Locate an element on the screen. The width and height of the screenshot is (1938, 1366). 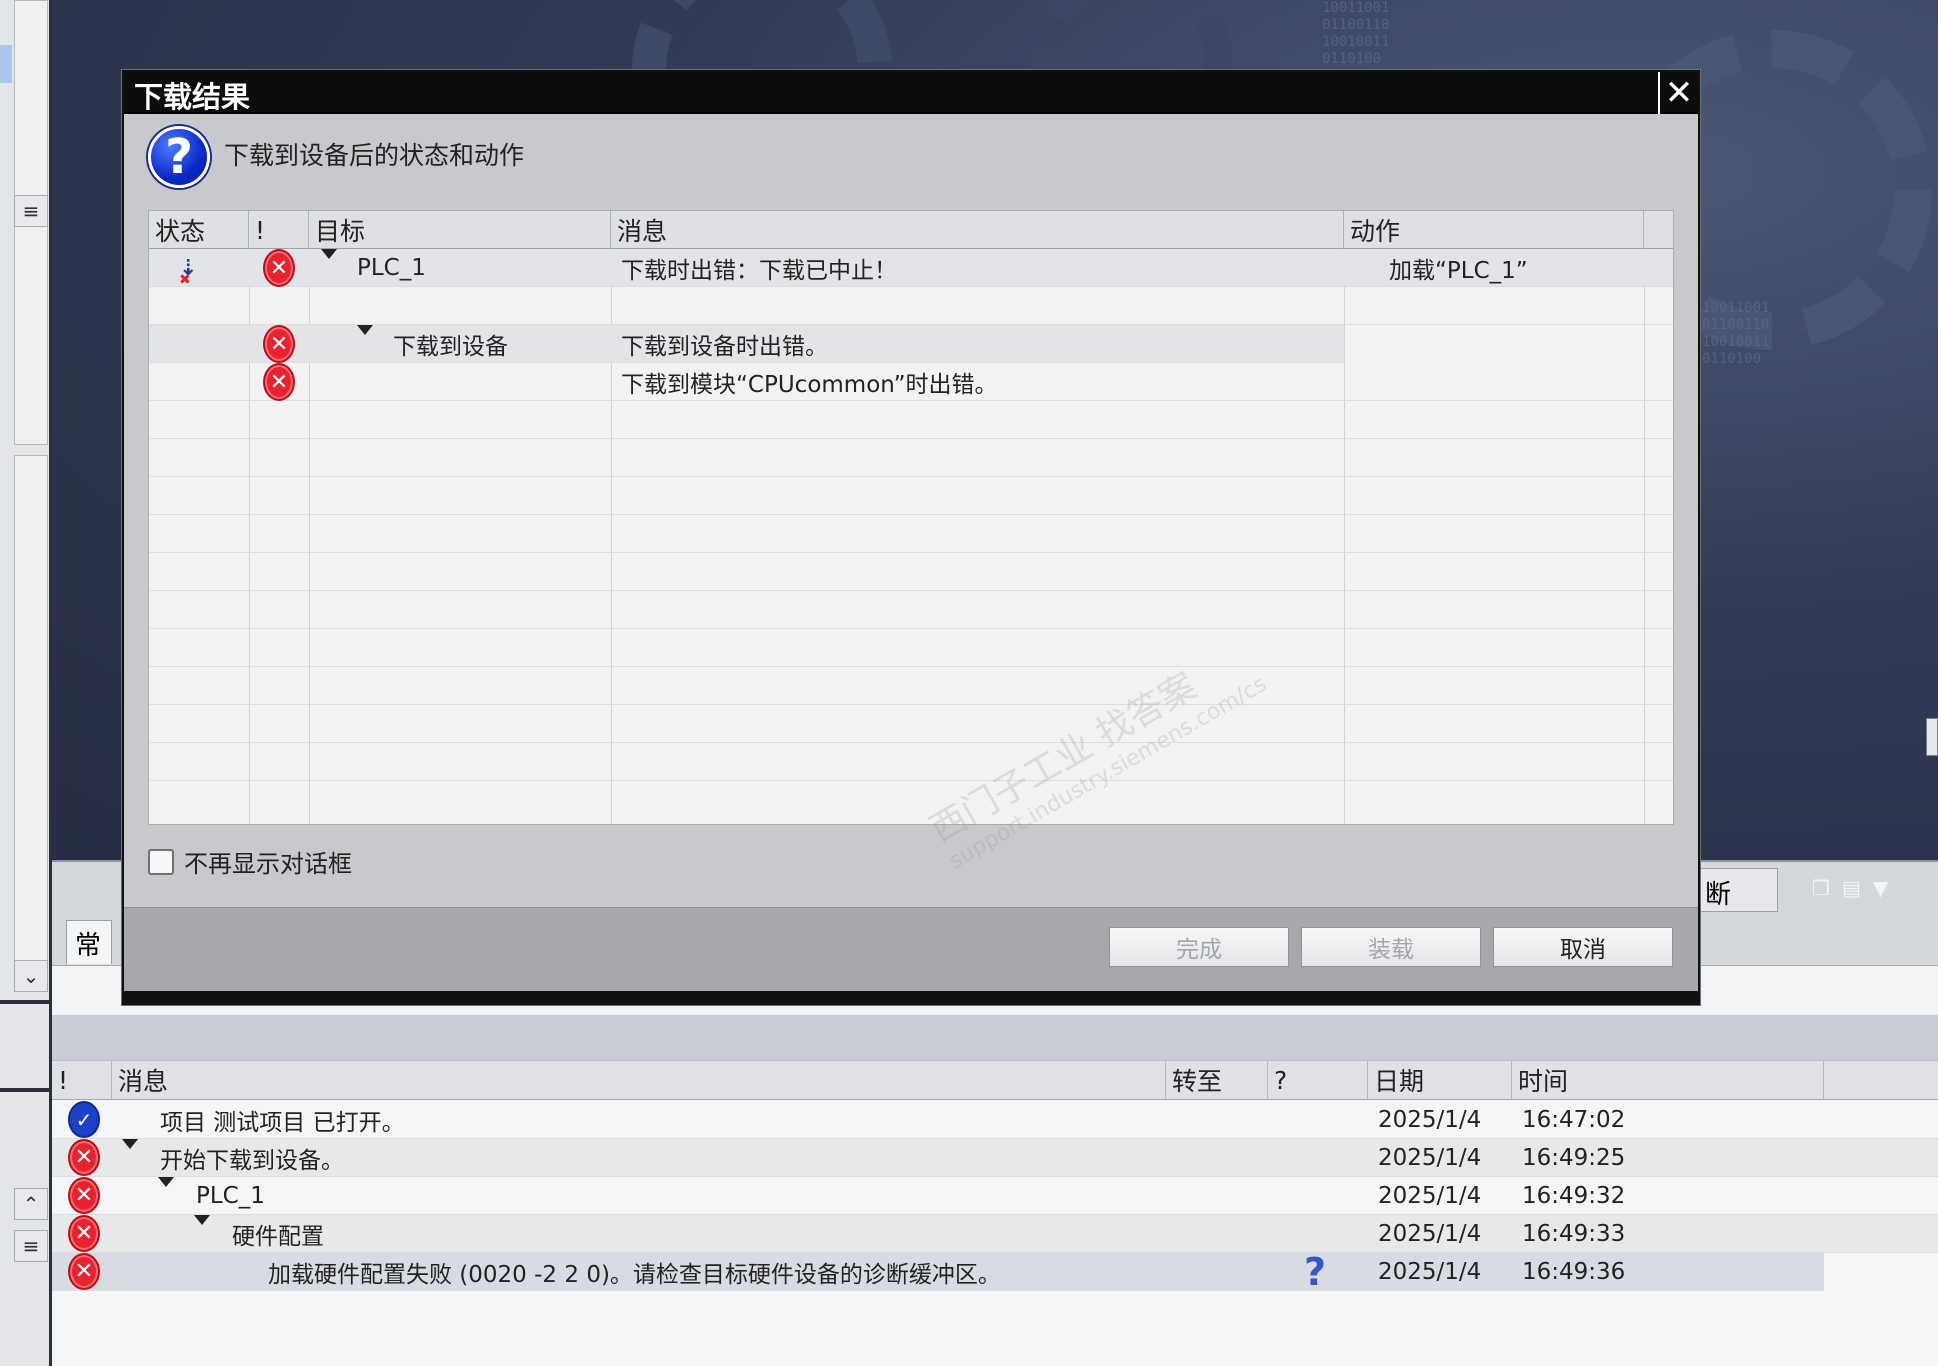
log-message: 硬件配置 is located at coordinates (278, 1236).